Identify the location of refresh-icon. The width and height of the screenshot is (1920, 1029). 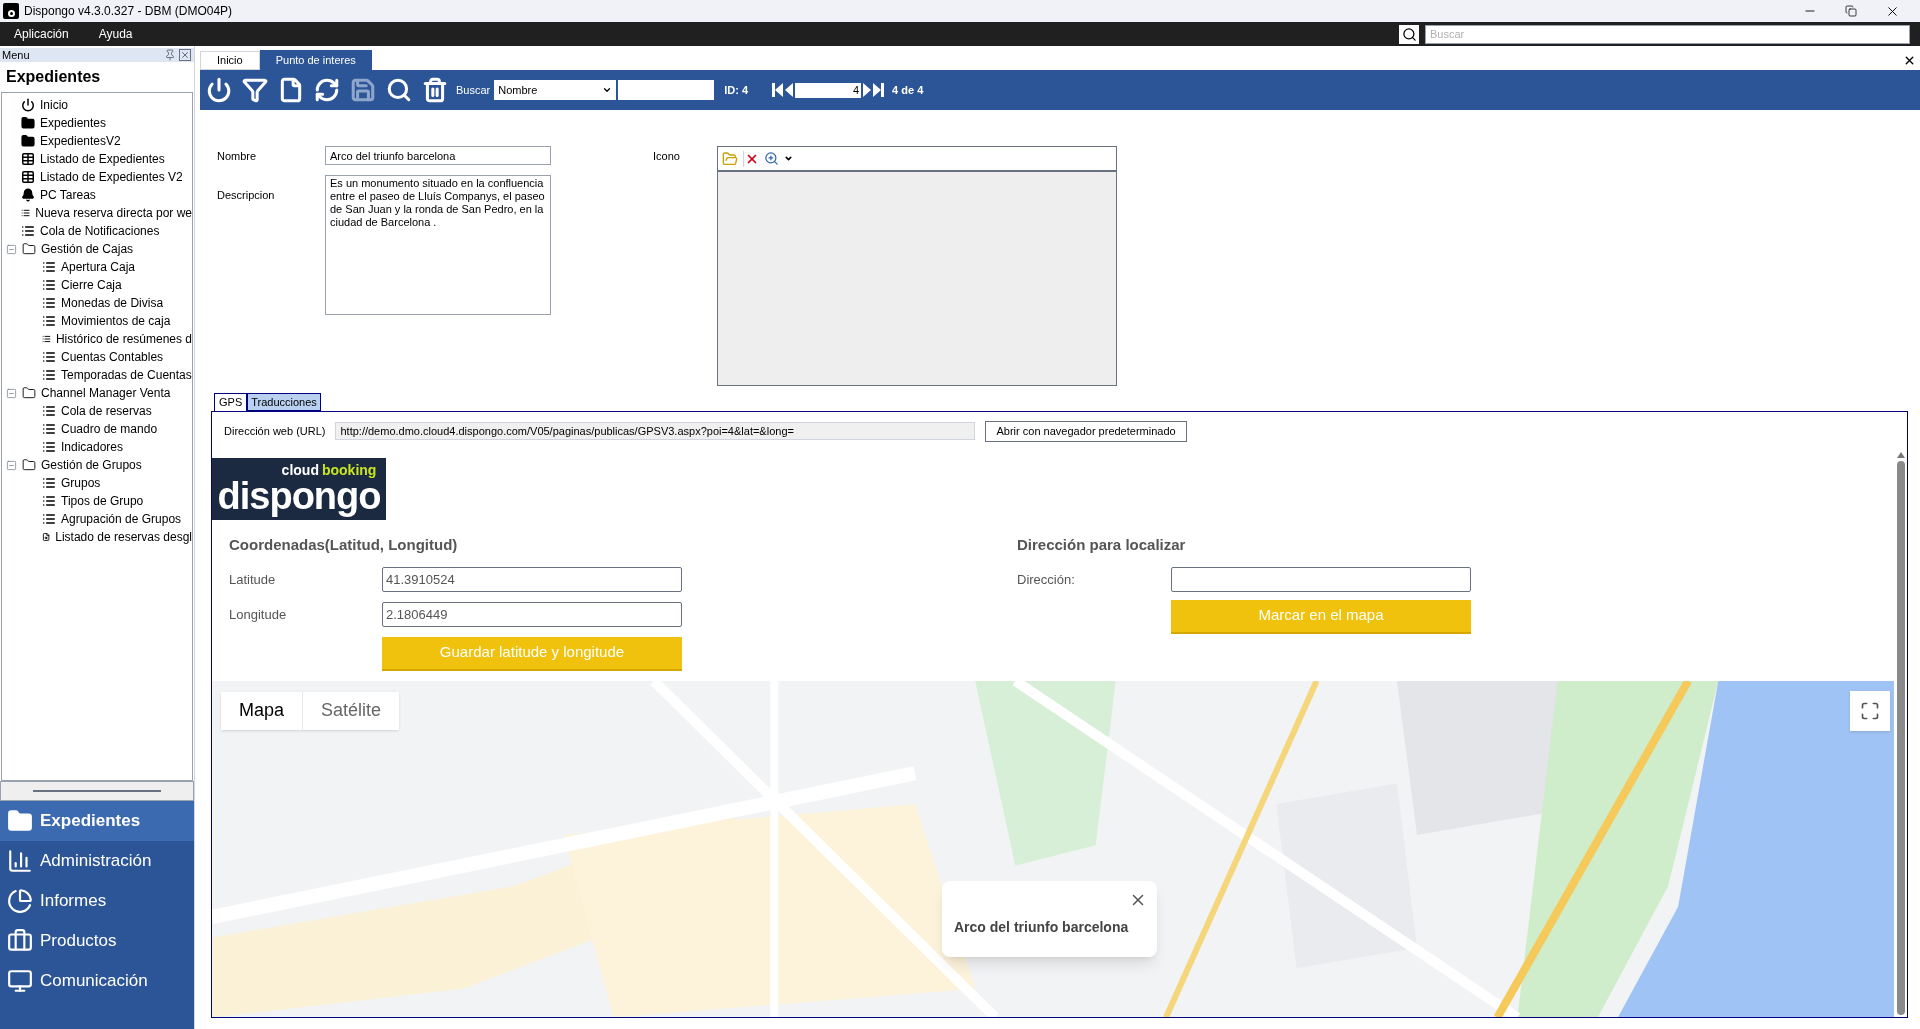
(327, 90).